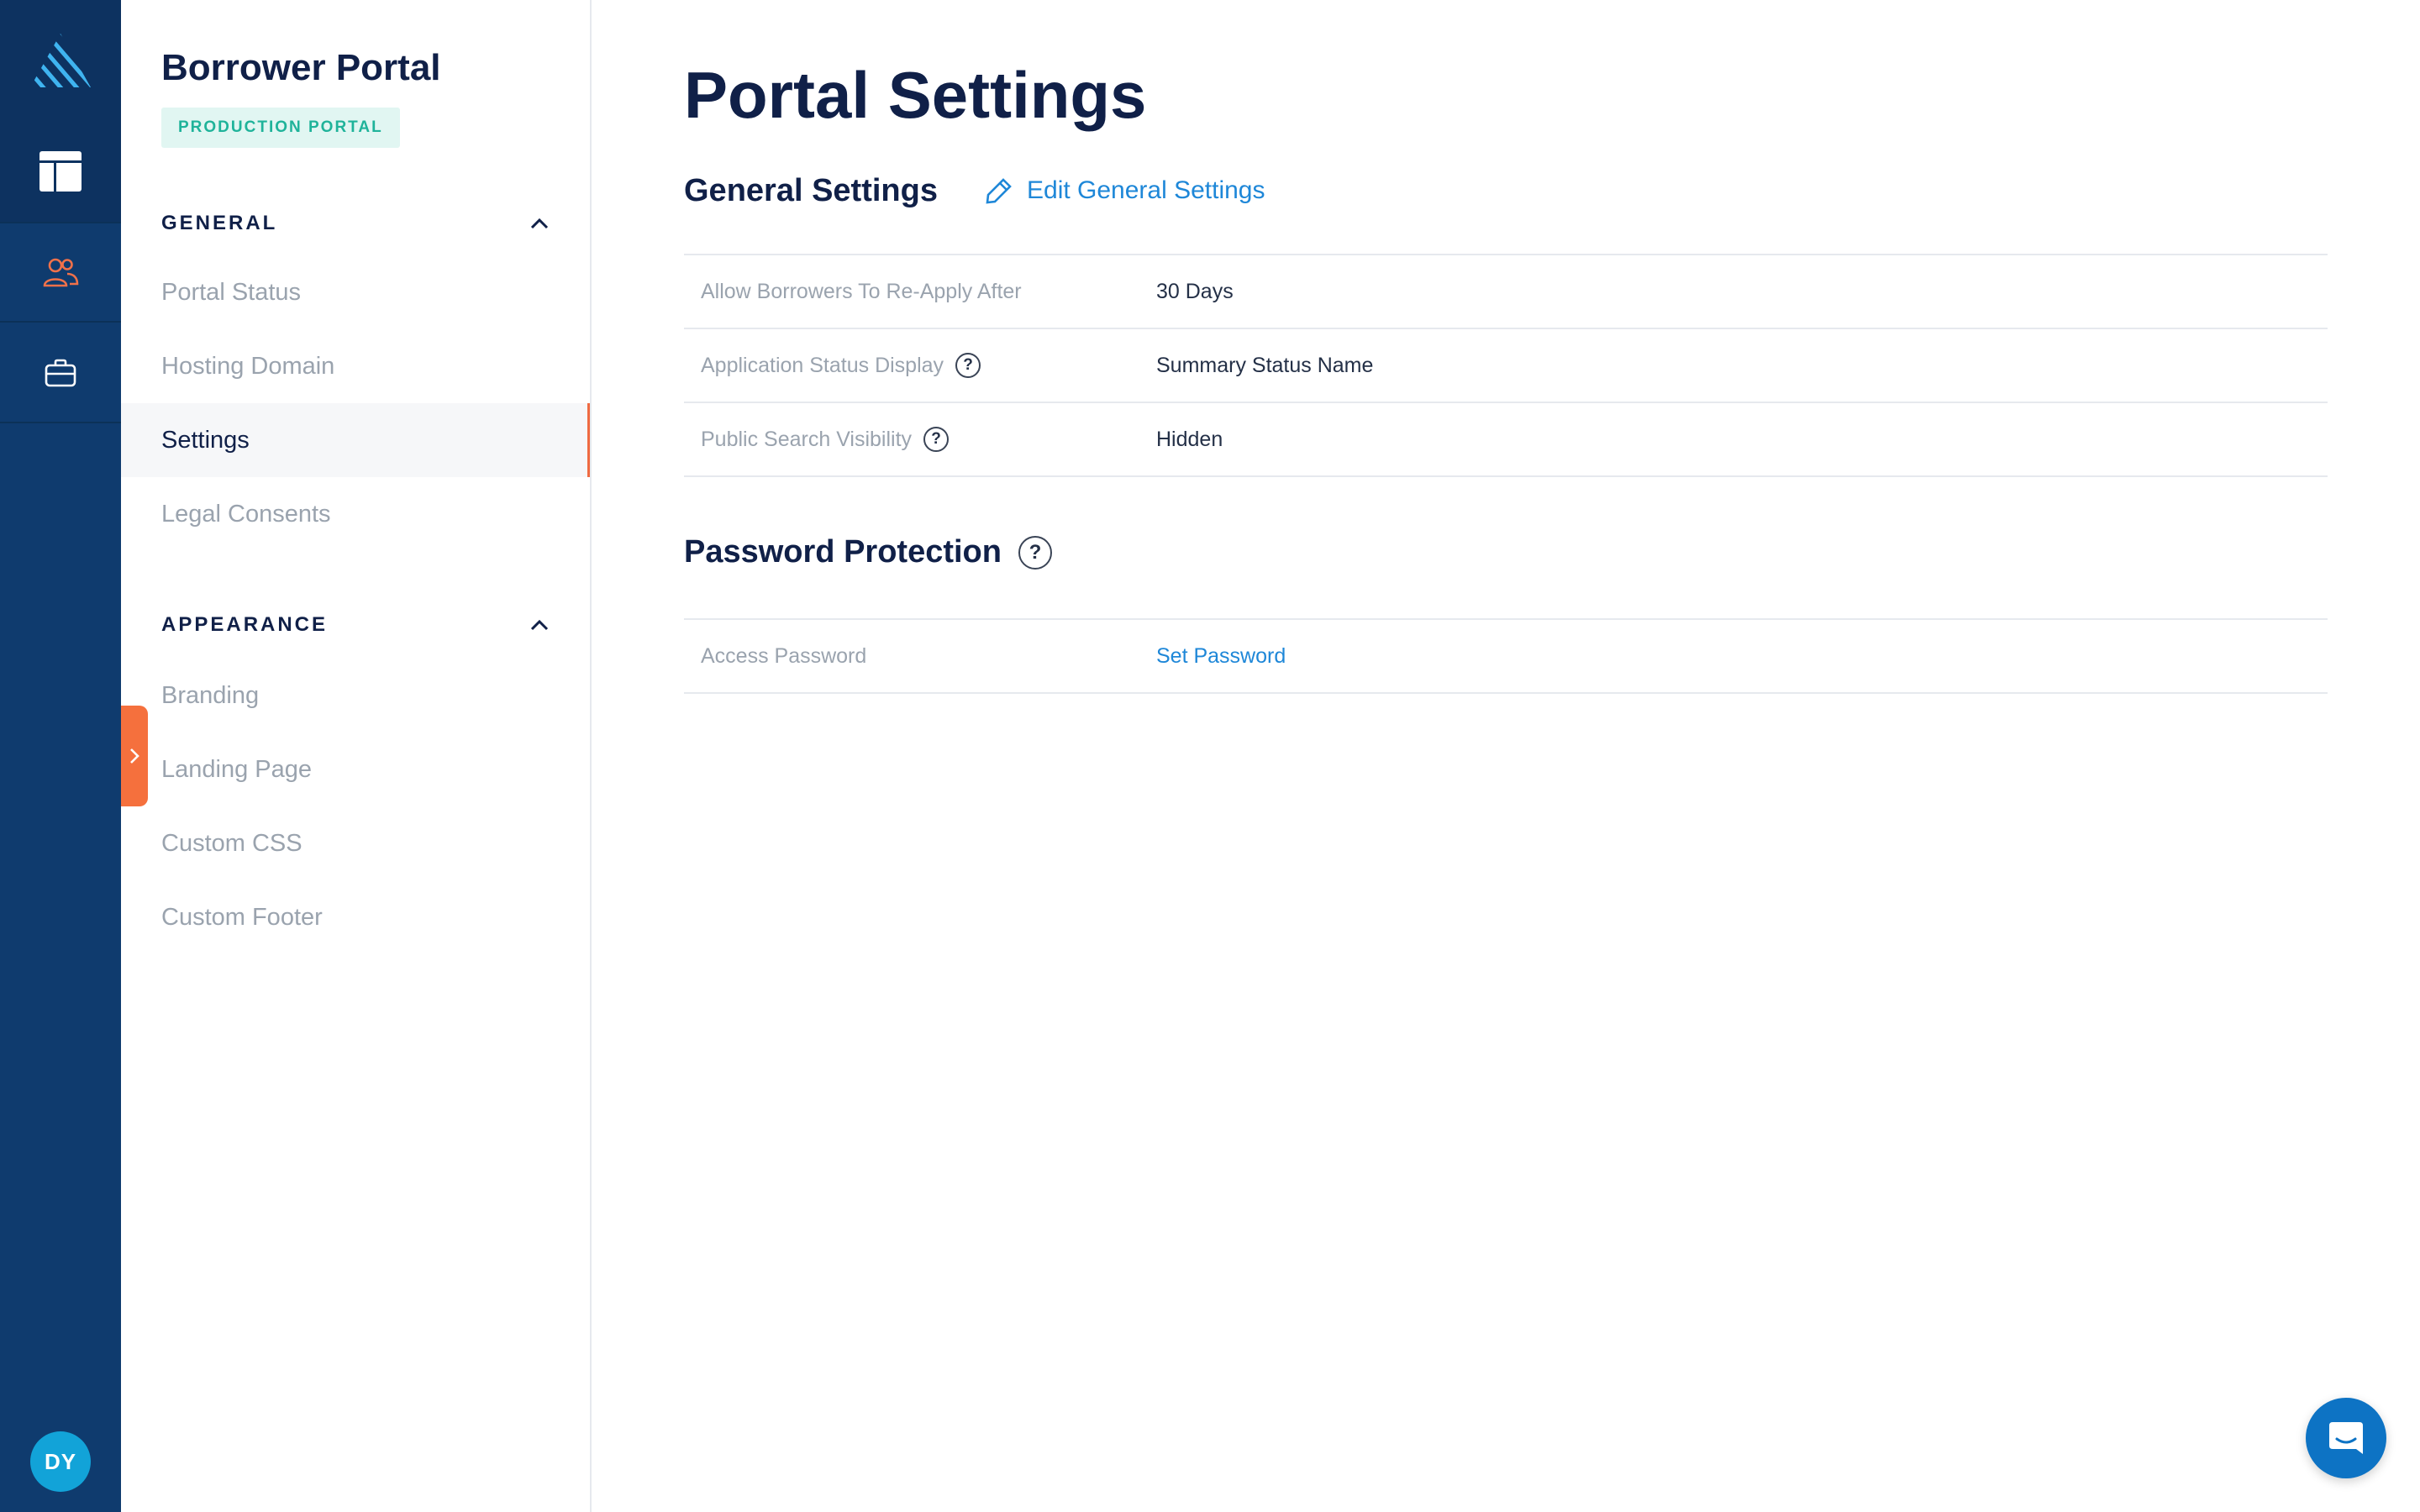 This screenshot has height=1512, width=2420. I want to click on general-settings-heading-text: General Settings, so click(811, 190).